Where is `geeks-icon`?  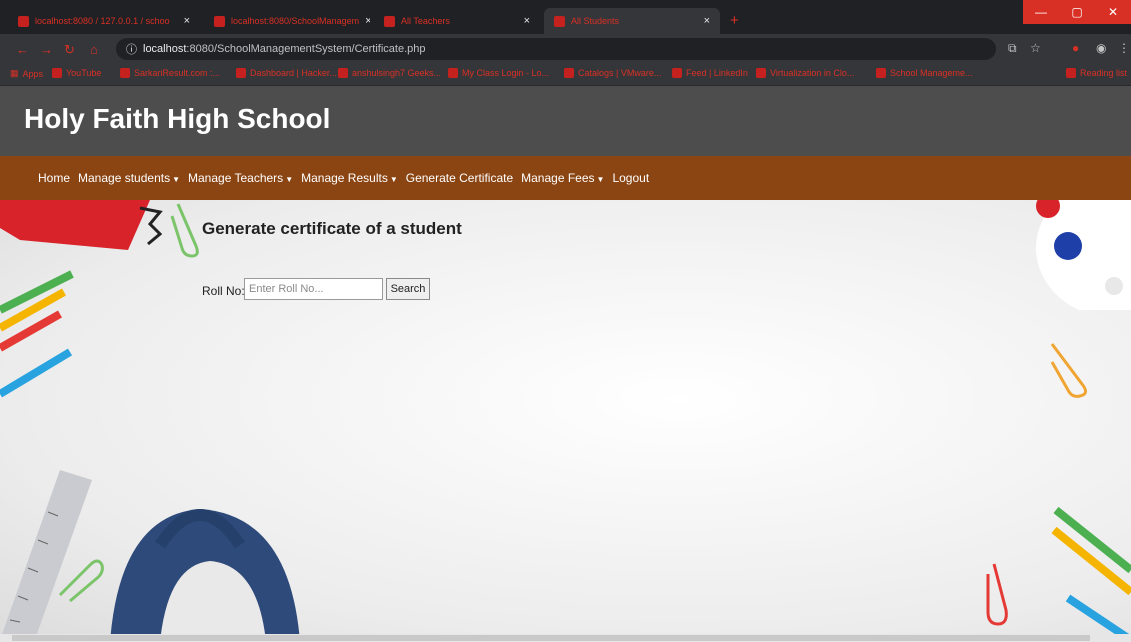
geeks-icon is located at coordinates (343, 73).